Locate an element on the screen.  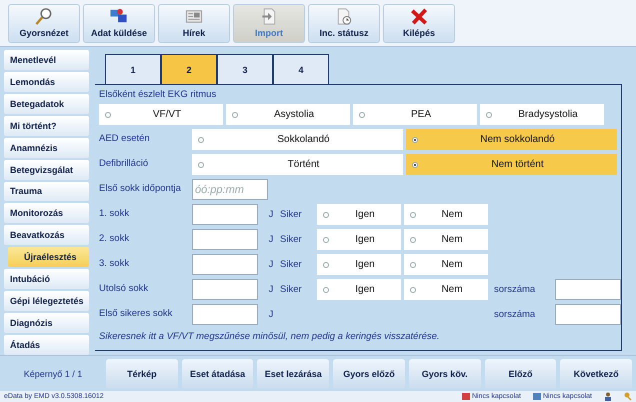
toolbar-button: Kilépés is located at coordinates (419, 23).